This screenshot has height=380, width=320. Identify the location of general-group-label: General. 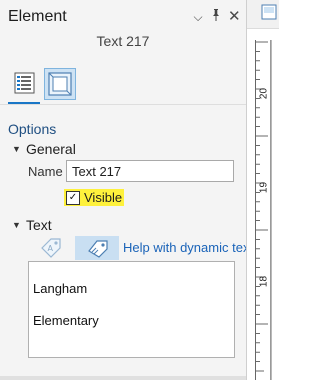
(51, 149).